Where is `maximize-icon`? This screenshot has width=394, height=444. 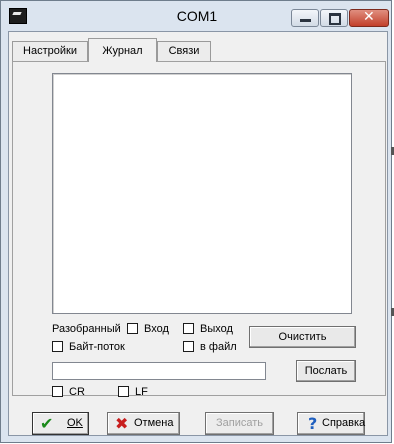
maximize-icon is located at coordinates (335, 19).